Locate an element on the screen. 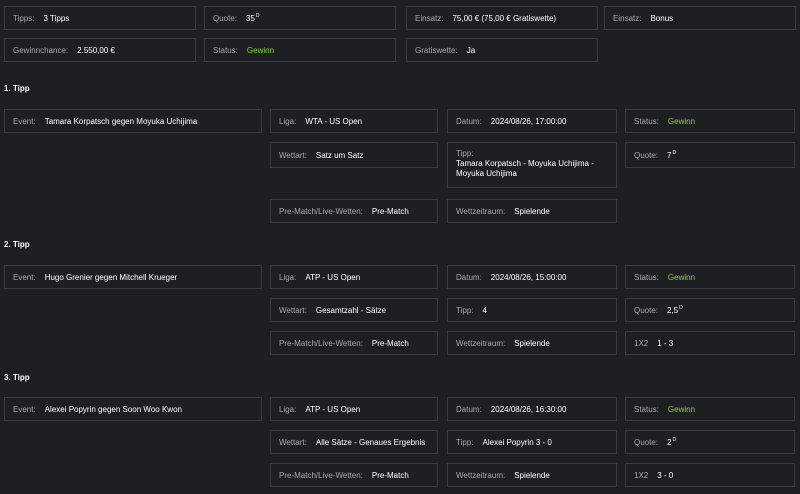 The height and width of the screenshot is (494, 800). tipp-1-status: Status: Gewinn is located at coordinates (710, 121).